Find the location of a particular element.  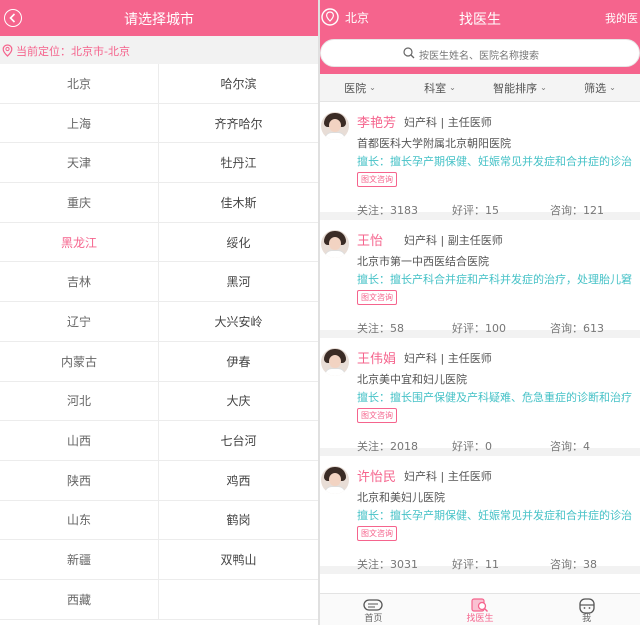

home-icon is located at coordinates (373, 605).